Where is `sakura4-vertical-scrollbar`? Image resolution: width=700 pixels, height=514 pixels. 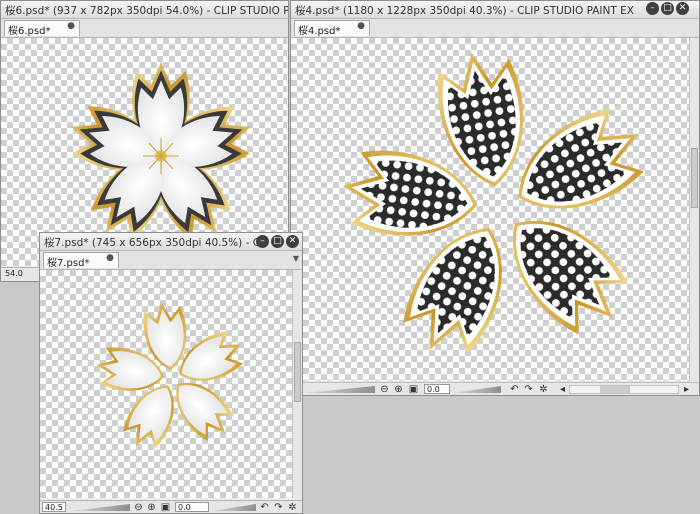 sakura4-vertical-scrollbar is located at coordinates (694, 209).